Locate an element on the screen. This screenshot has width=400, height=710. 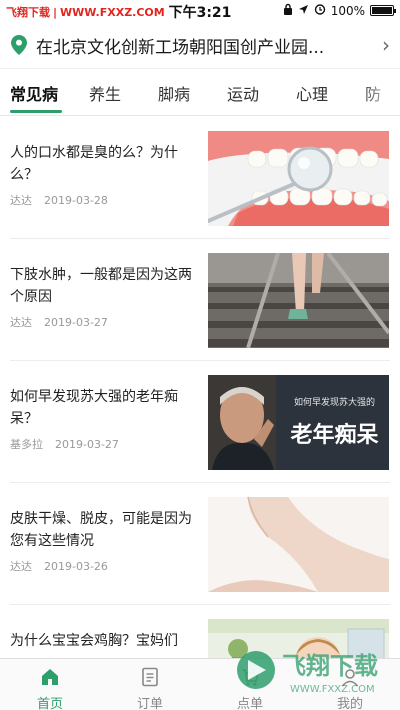
article-title: 如何早发现苏大强的老年痴呆？ is located at coordinates (94, 408).